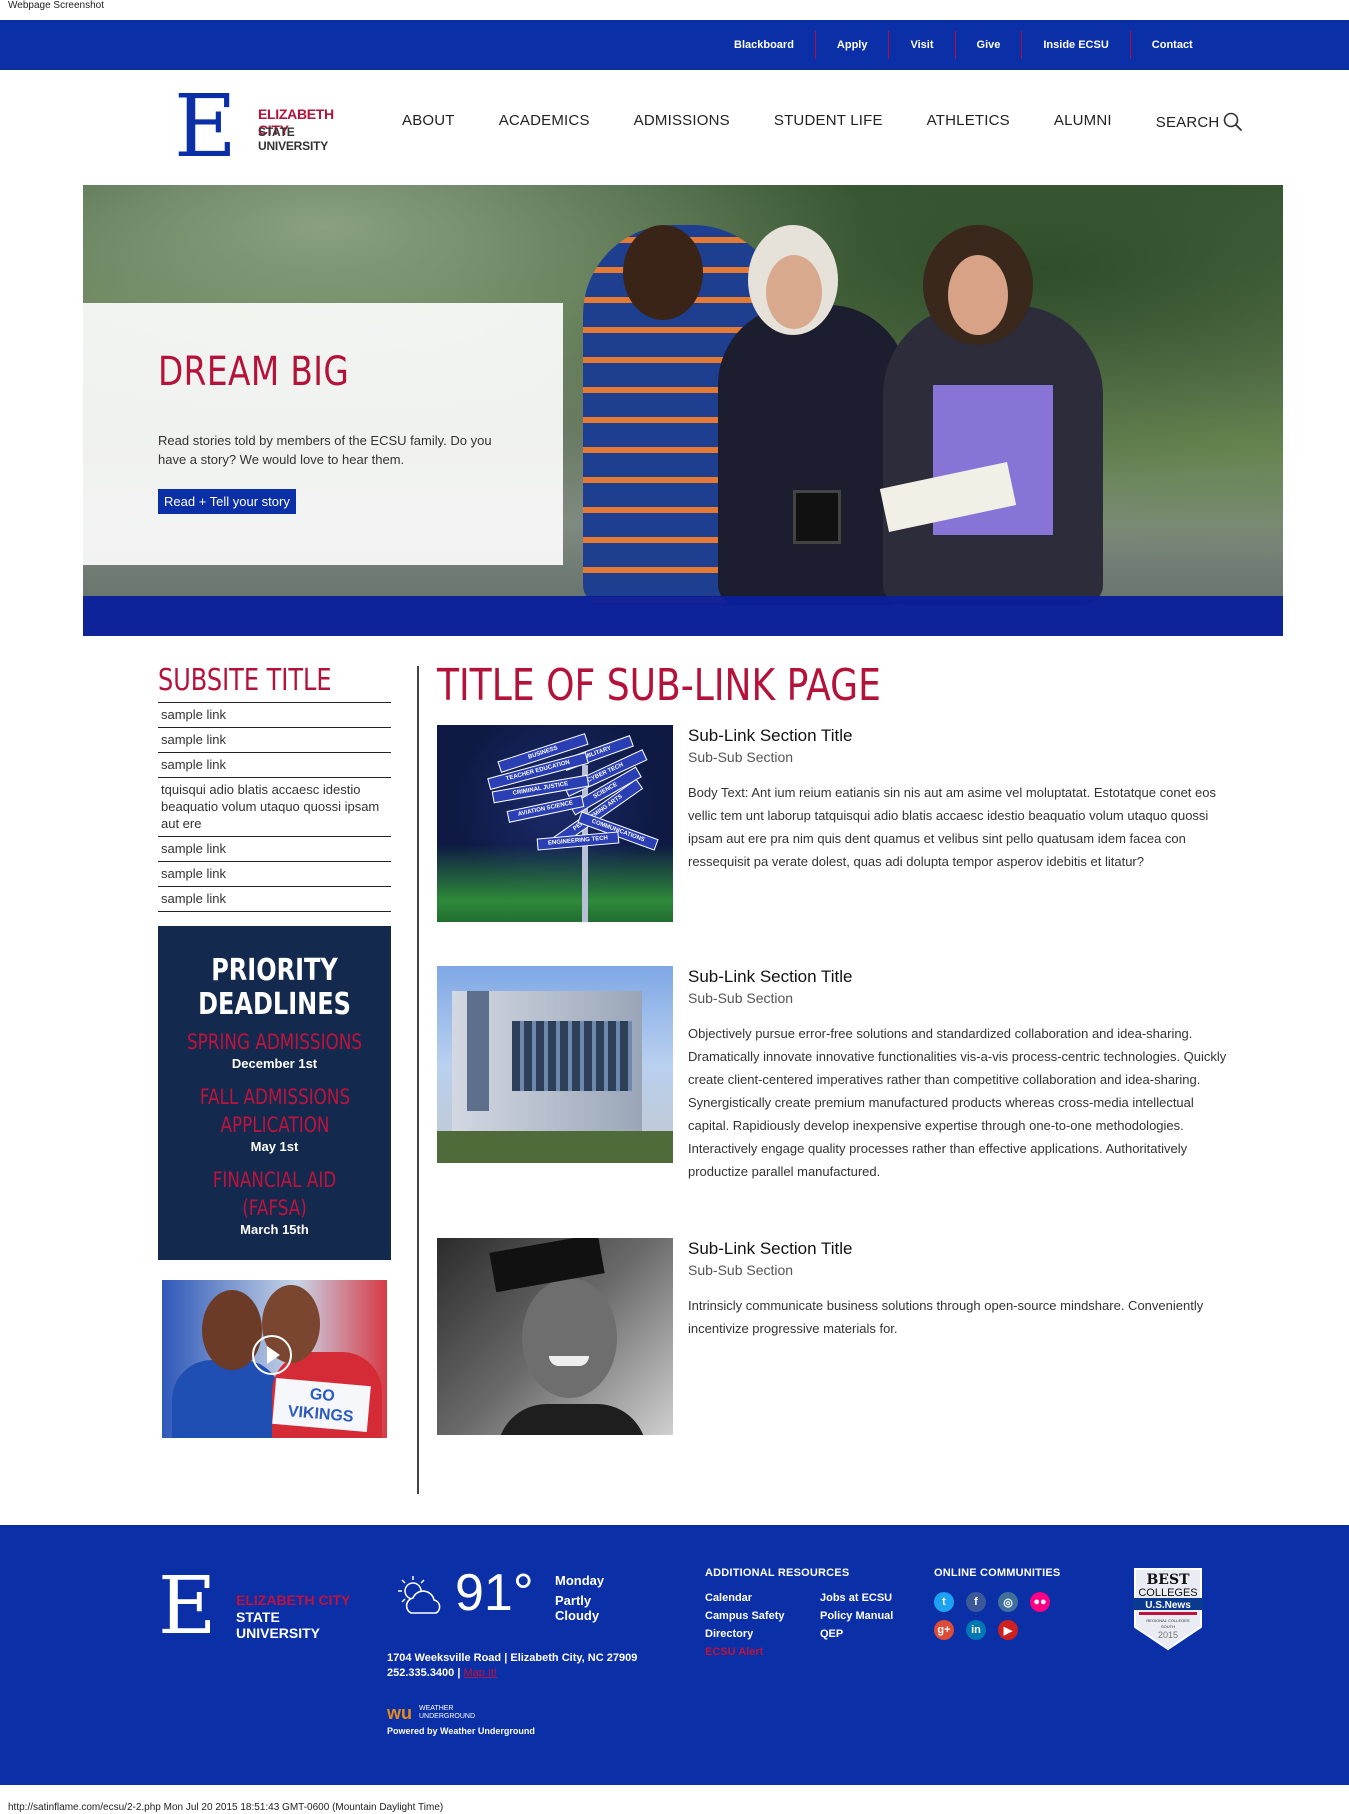 The width and height of the screenshot is (1349, 1814). What do you see at coordinates (989, 45) in the screenshot?
I see `utility-link-give: Give` at bounding box center [989, 45].